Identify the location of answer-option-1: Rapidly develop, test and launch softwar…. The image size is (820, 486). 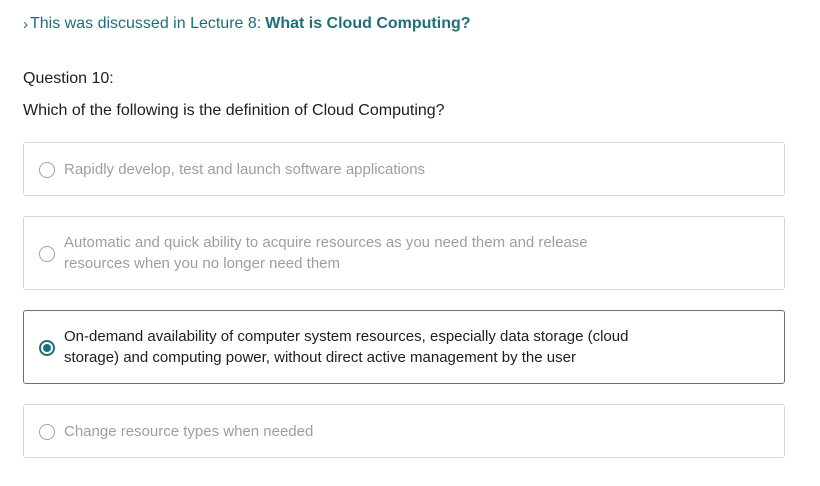
(404, 169).